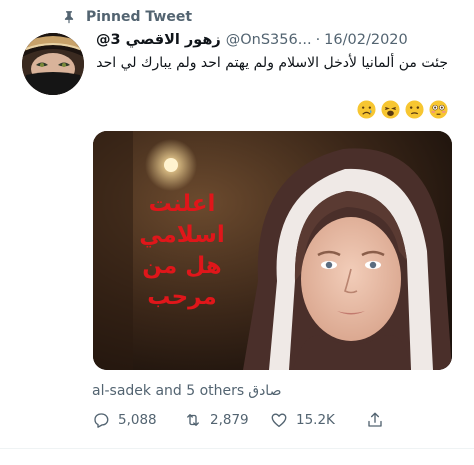  What do you see at coordinates (53, 64) in the screenshot?
I see `avatar` at bounding box center [53, 64].